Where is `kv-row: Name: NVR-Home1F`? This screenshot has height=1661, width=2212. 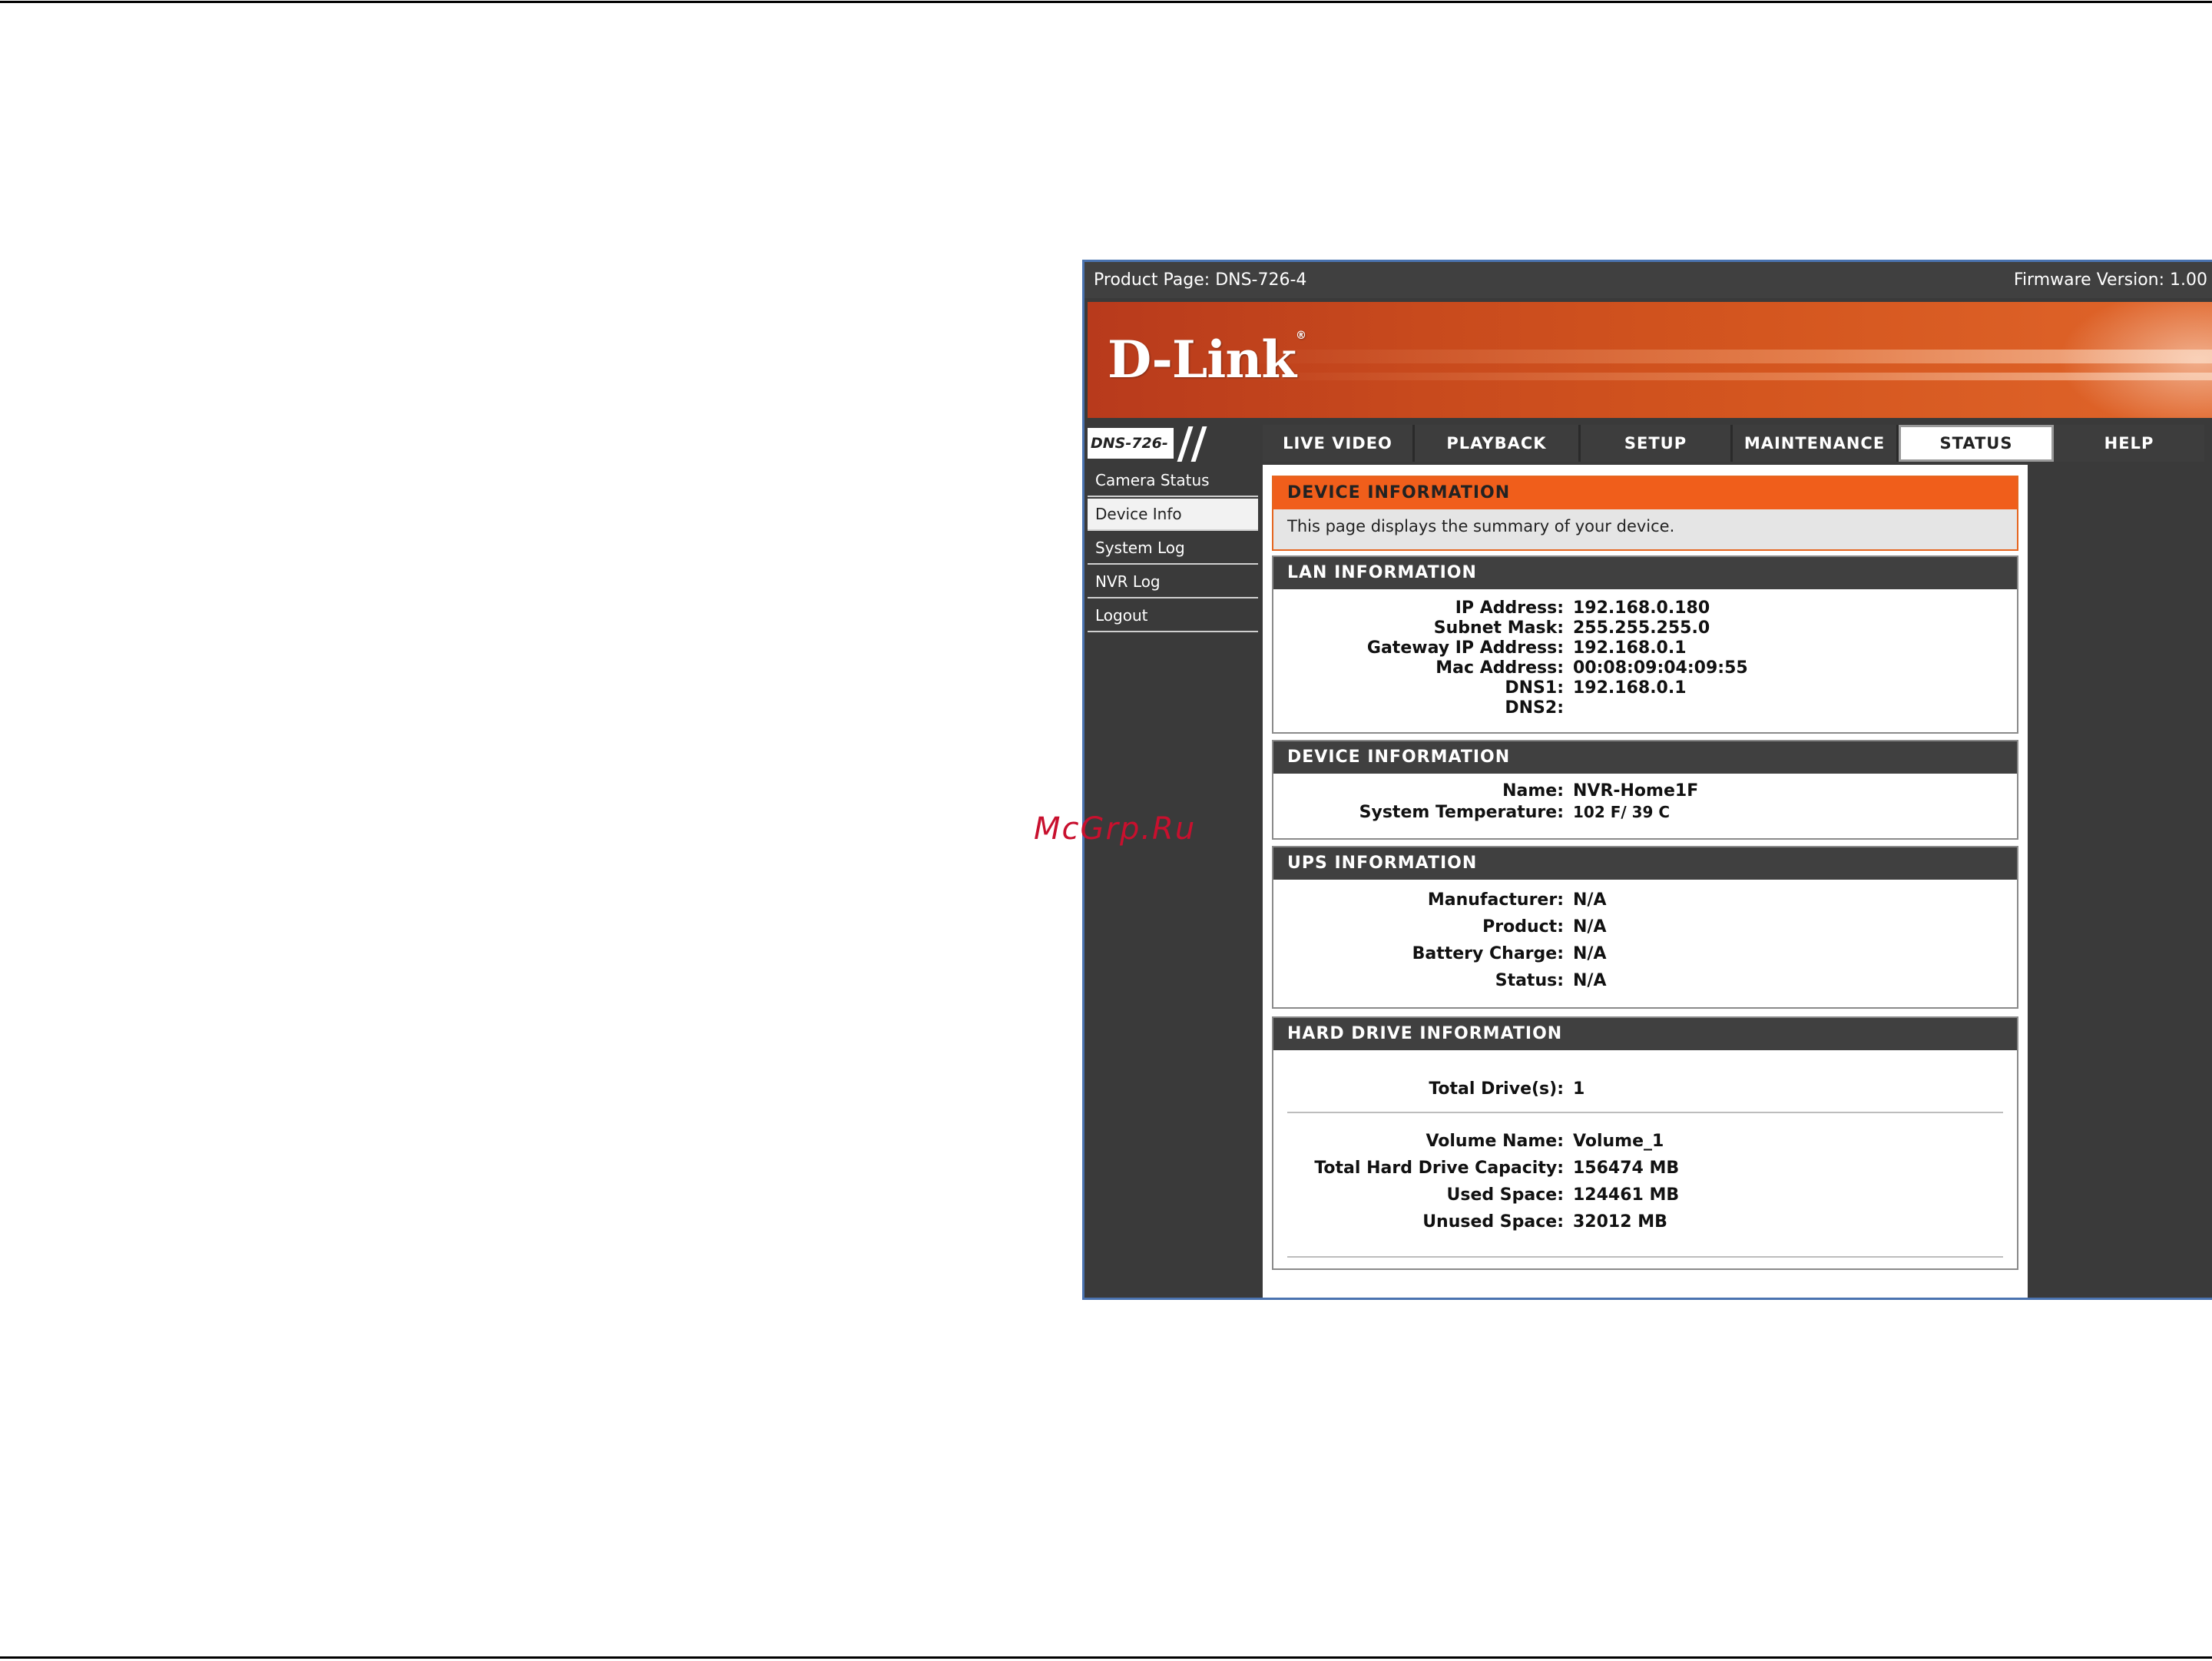
kv-row: Name: NVR-Home1F is located at coordinates (1645, 792).